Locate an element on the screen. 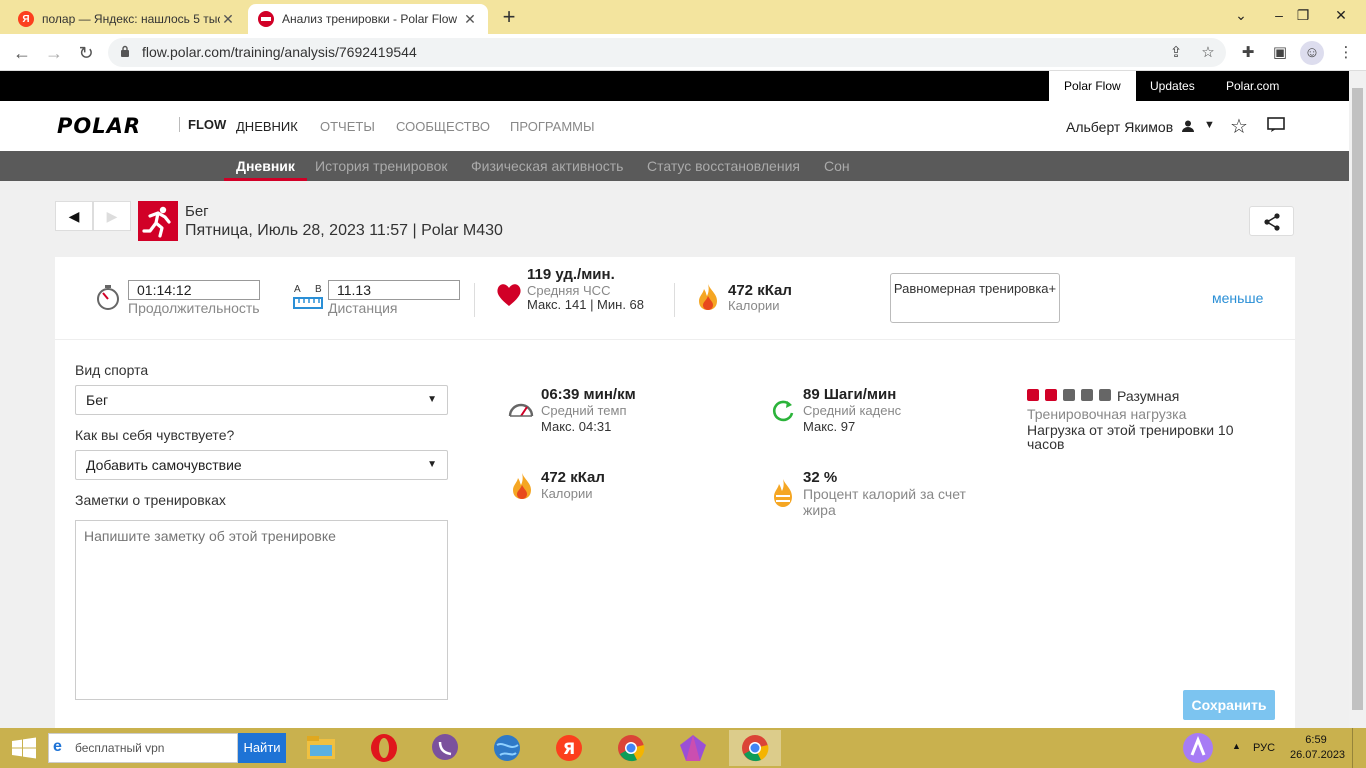  yandex-icon: Я is located at coordinates (26, 19).